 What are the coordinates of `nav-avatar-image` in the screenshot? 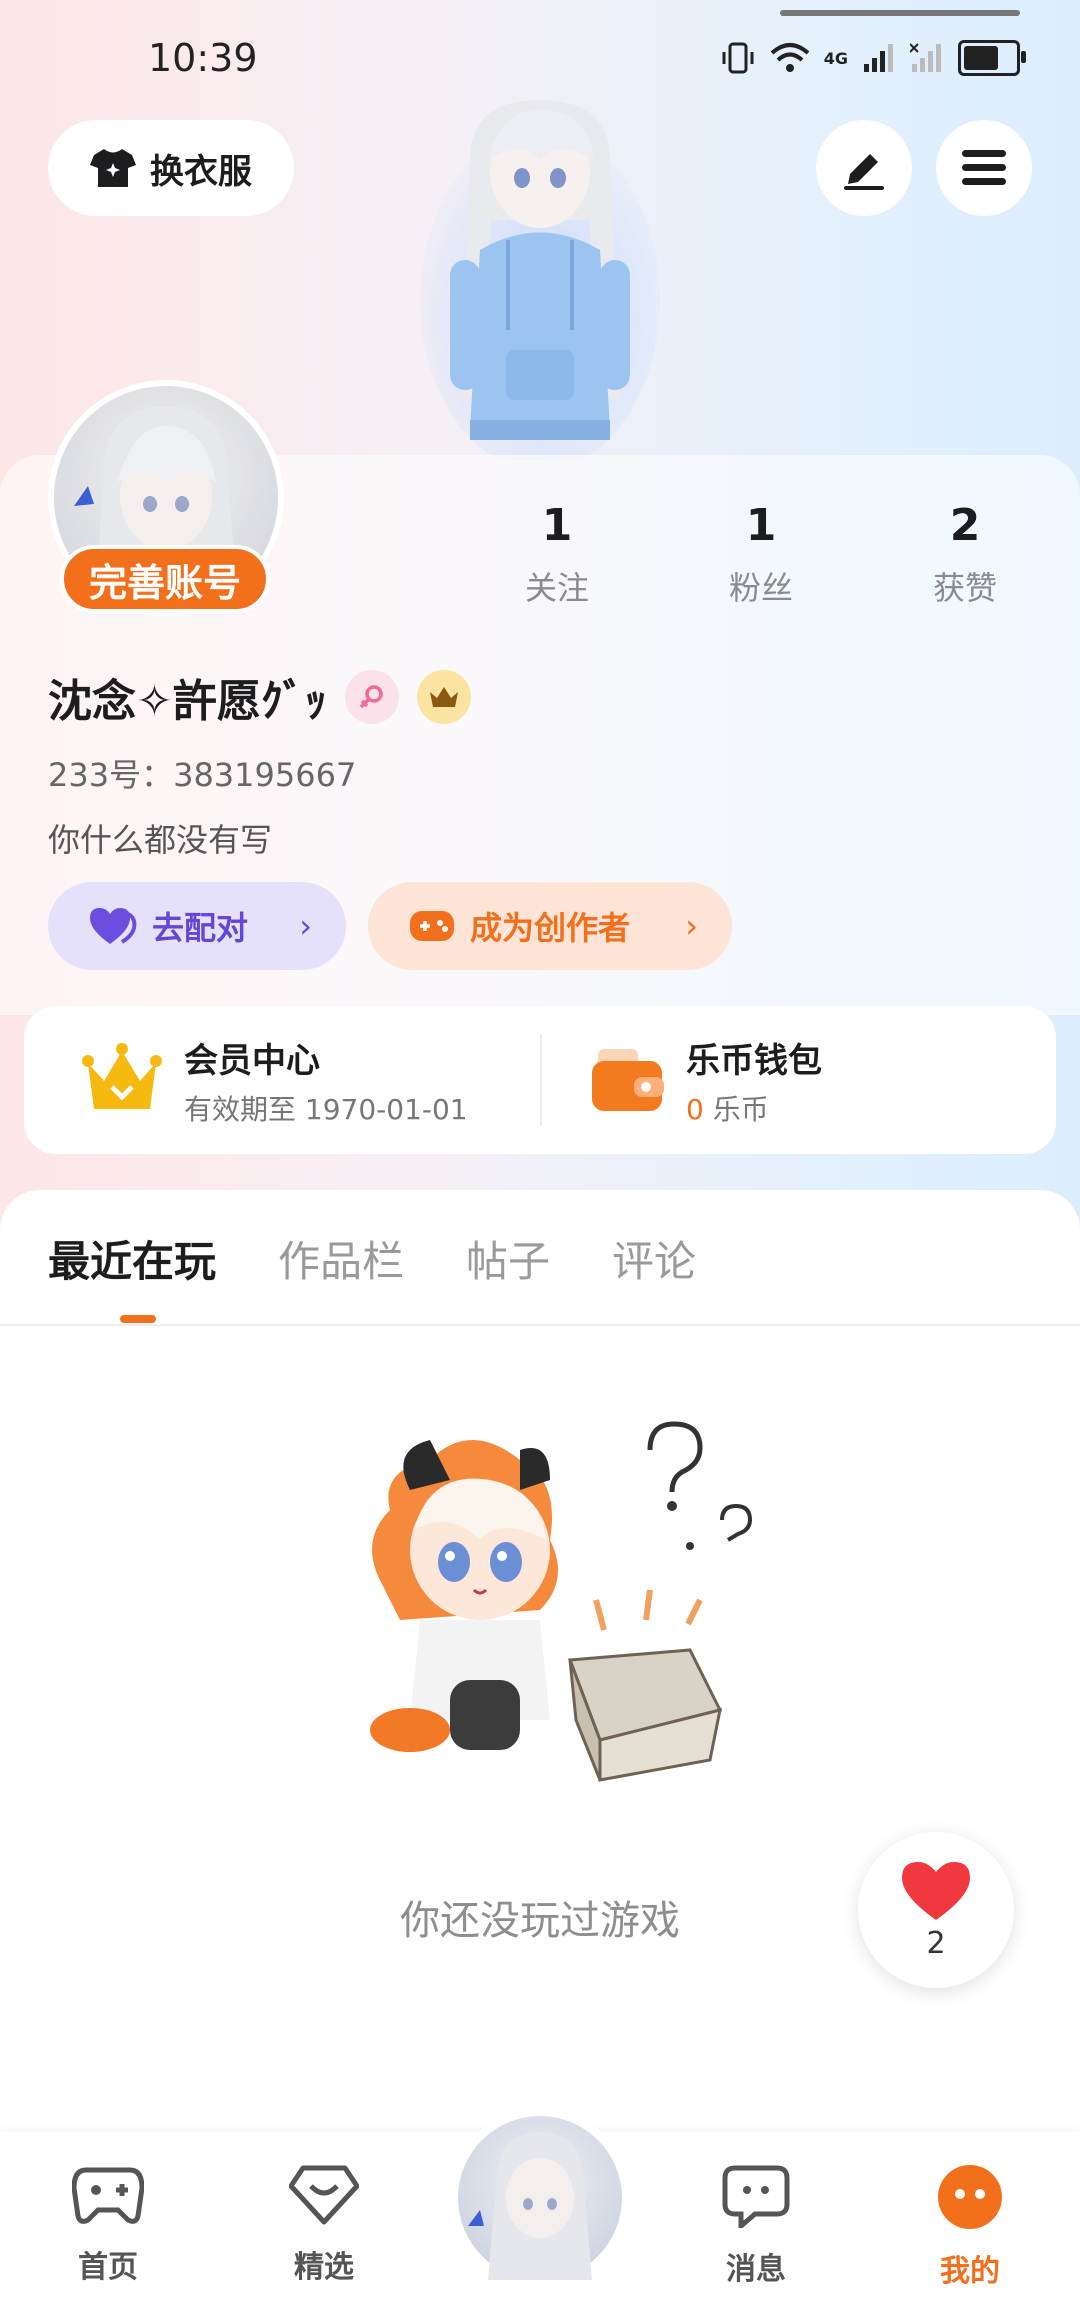 It's located at (540, 2198).